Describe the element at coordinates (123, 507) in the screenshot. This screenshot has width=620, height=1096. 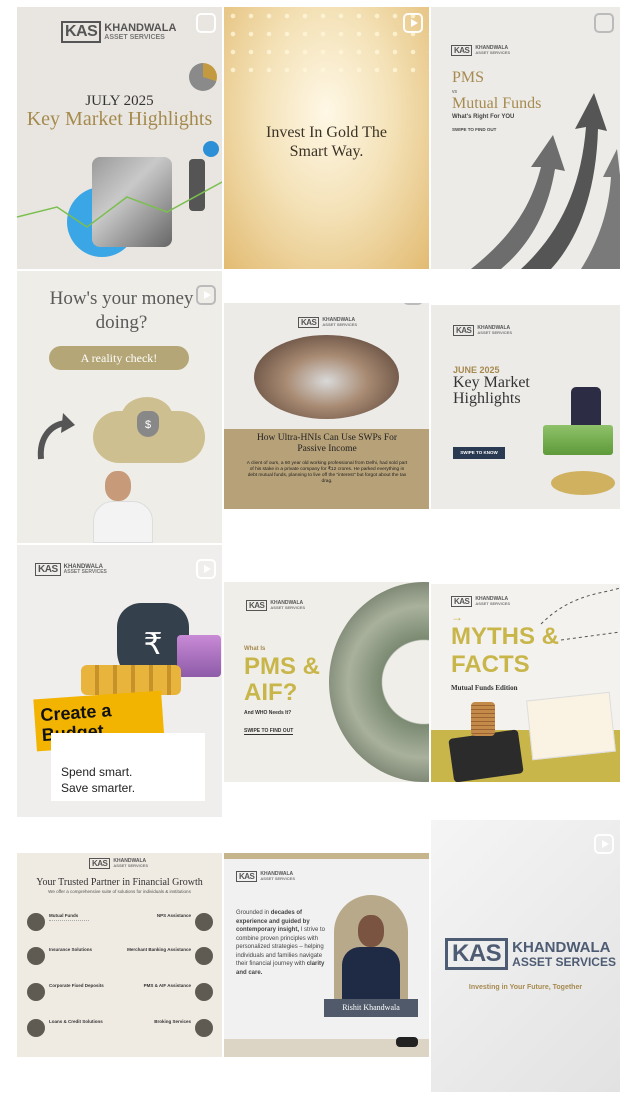
I see `man-portrait` at that location.